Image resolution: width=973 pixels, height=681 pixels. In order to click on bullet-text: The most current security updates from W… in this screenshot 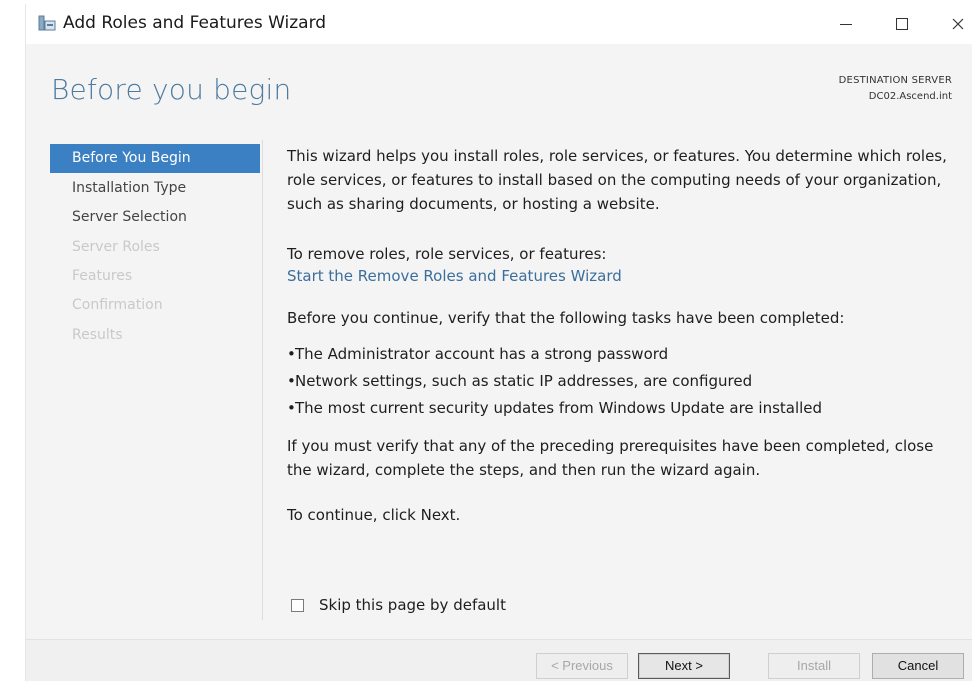, I will do `click(559, 408)`.